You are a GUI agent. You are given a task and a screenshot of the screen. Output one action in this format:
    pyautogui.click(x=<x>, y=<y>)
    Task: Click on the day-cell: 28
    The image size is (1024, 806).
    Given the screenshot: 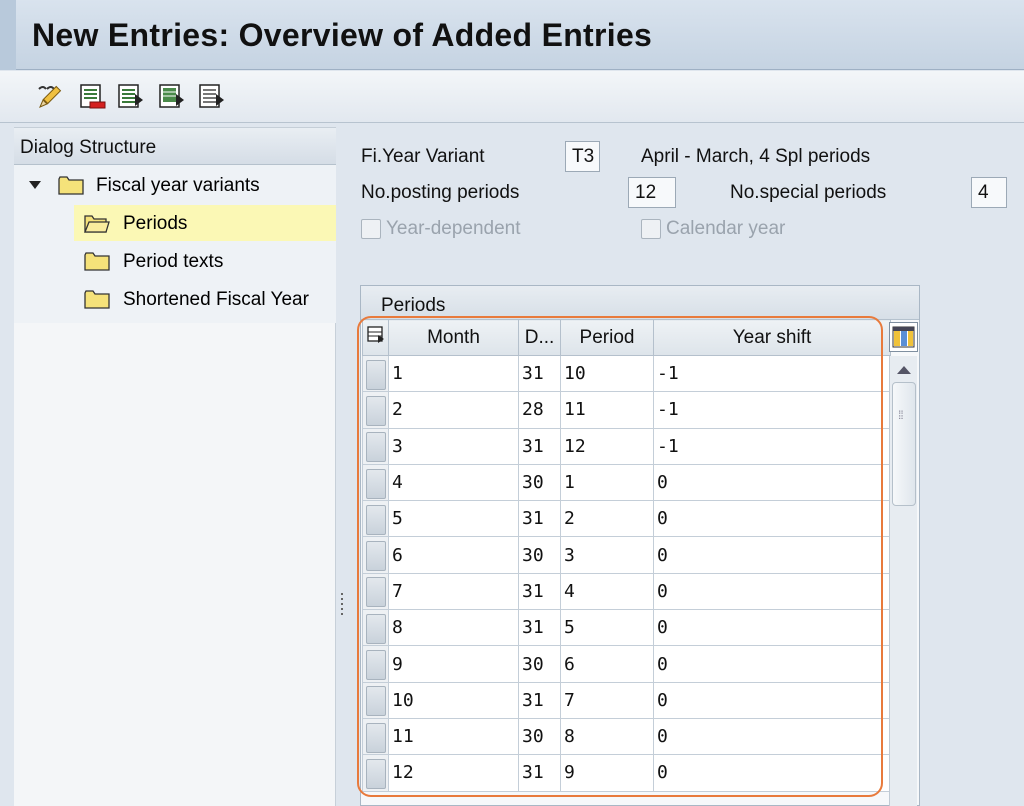 What is the action you would take?
    pyautogui.click(x=539, y=410)
    